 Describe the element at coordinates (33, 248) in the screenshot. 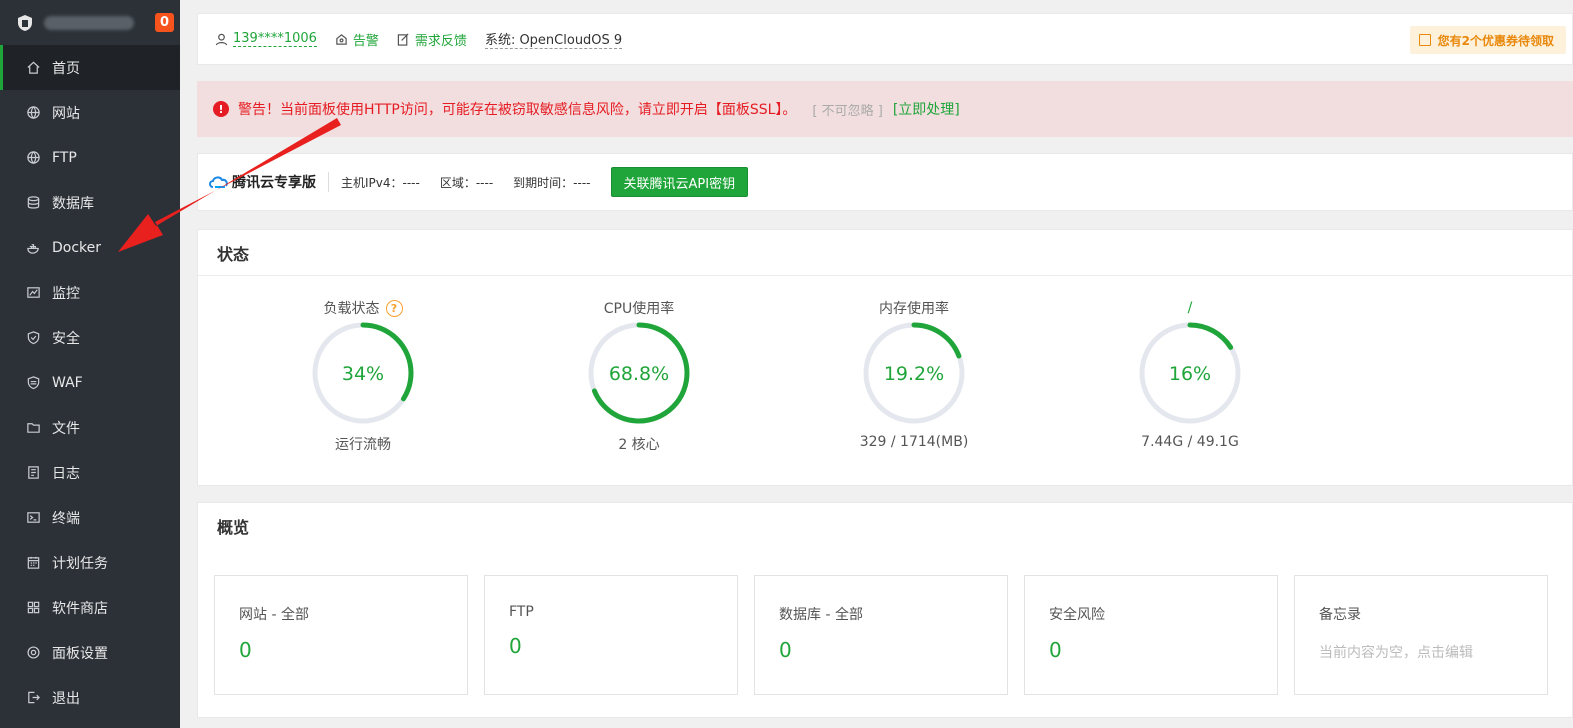

I see `docker-icon` at that location.